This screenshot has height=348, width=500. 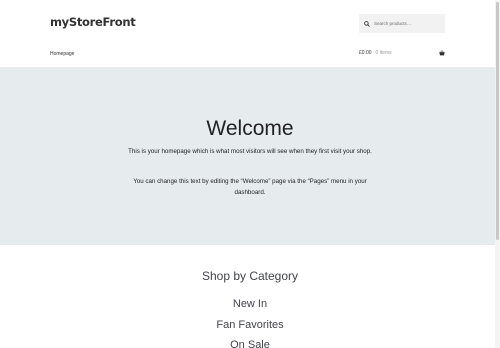 I want to click on search-input, so click(x=409, y=23).